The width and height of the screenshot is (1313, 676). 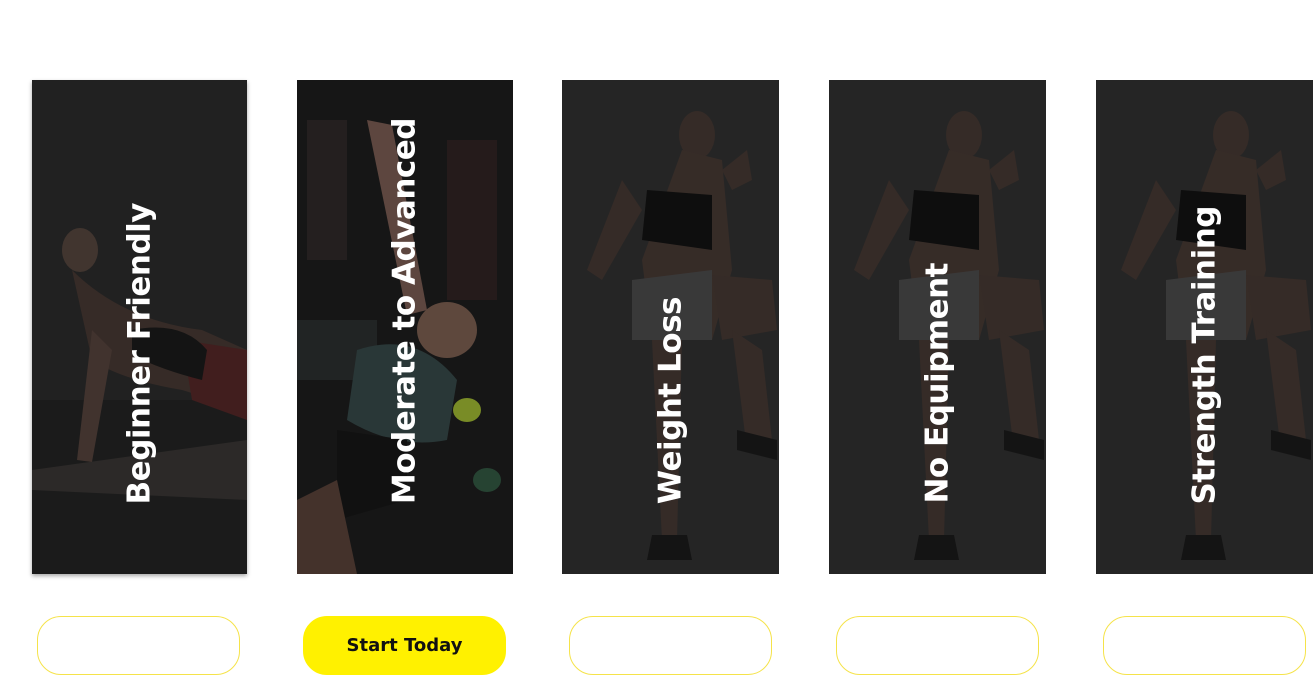 What do you see at coordinates (404, 310) in the screenshot?
I see `card-title: Moderate to Advanced` at bounding box center [404, 310].